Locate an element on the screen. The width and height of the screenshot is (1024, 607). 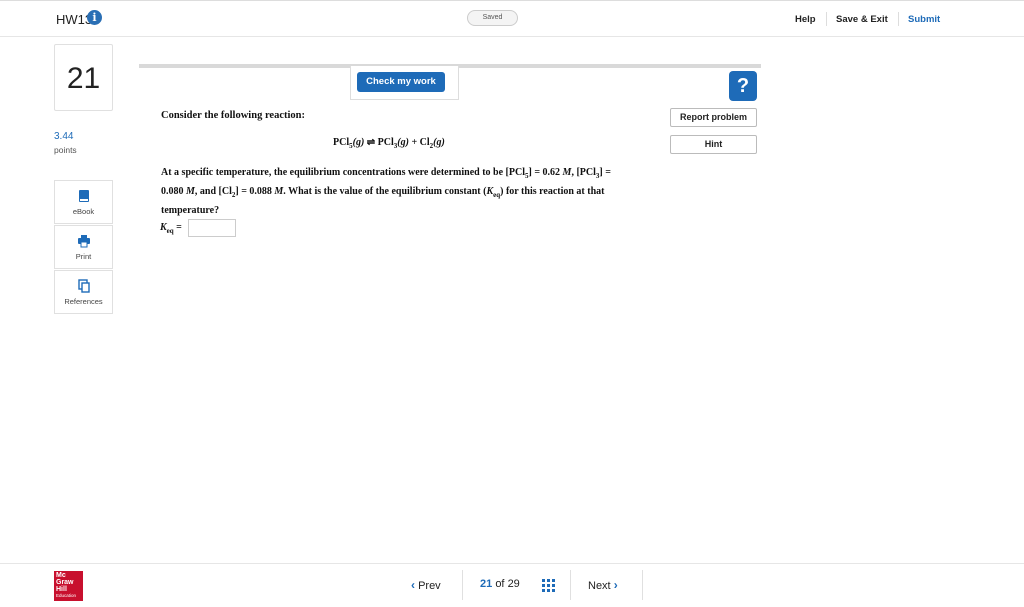
report-problem-button: Report problem is located at coordinates (713, 117).